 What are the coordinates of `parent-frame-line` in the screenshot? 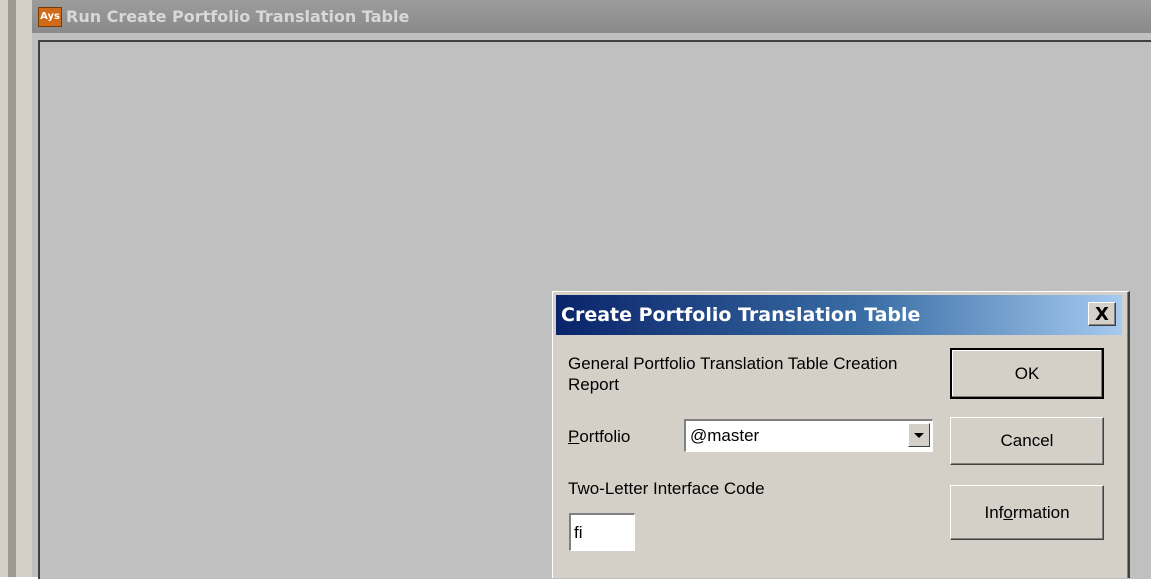 It's located at (12, 288).